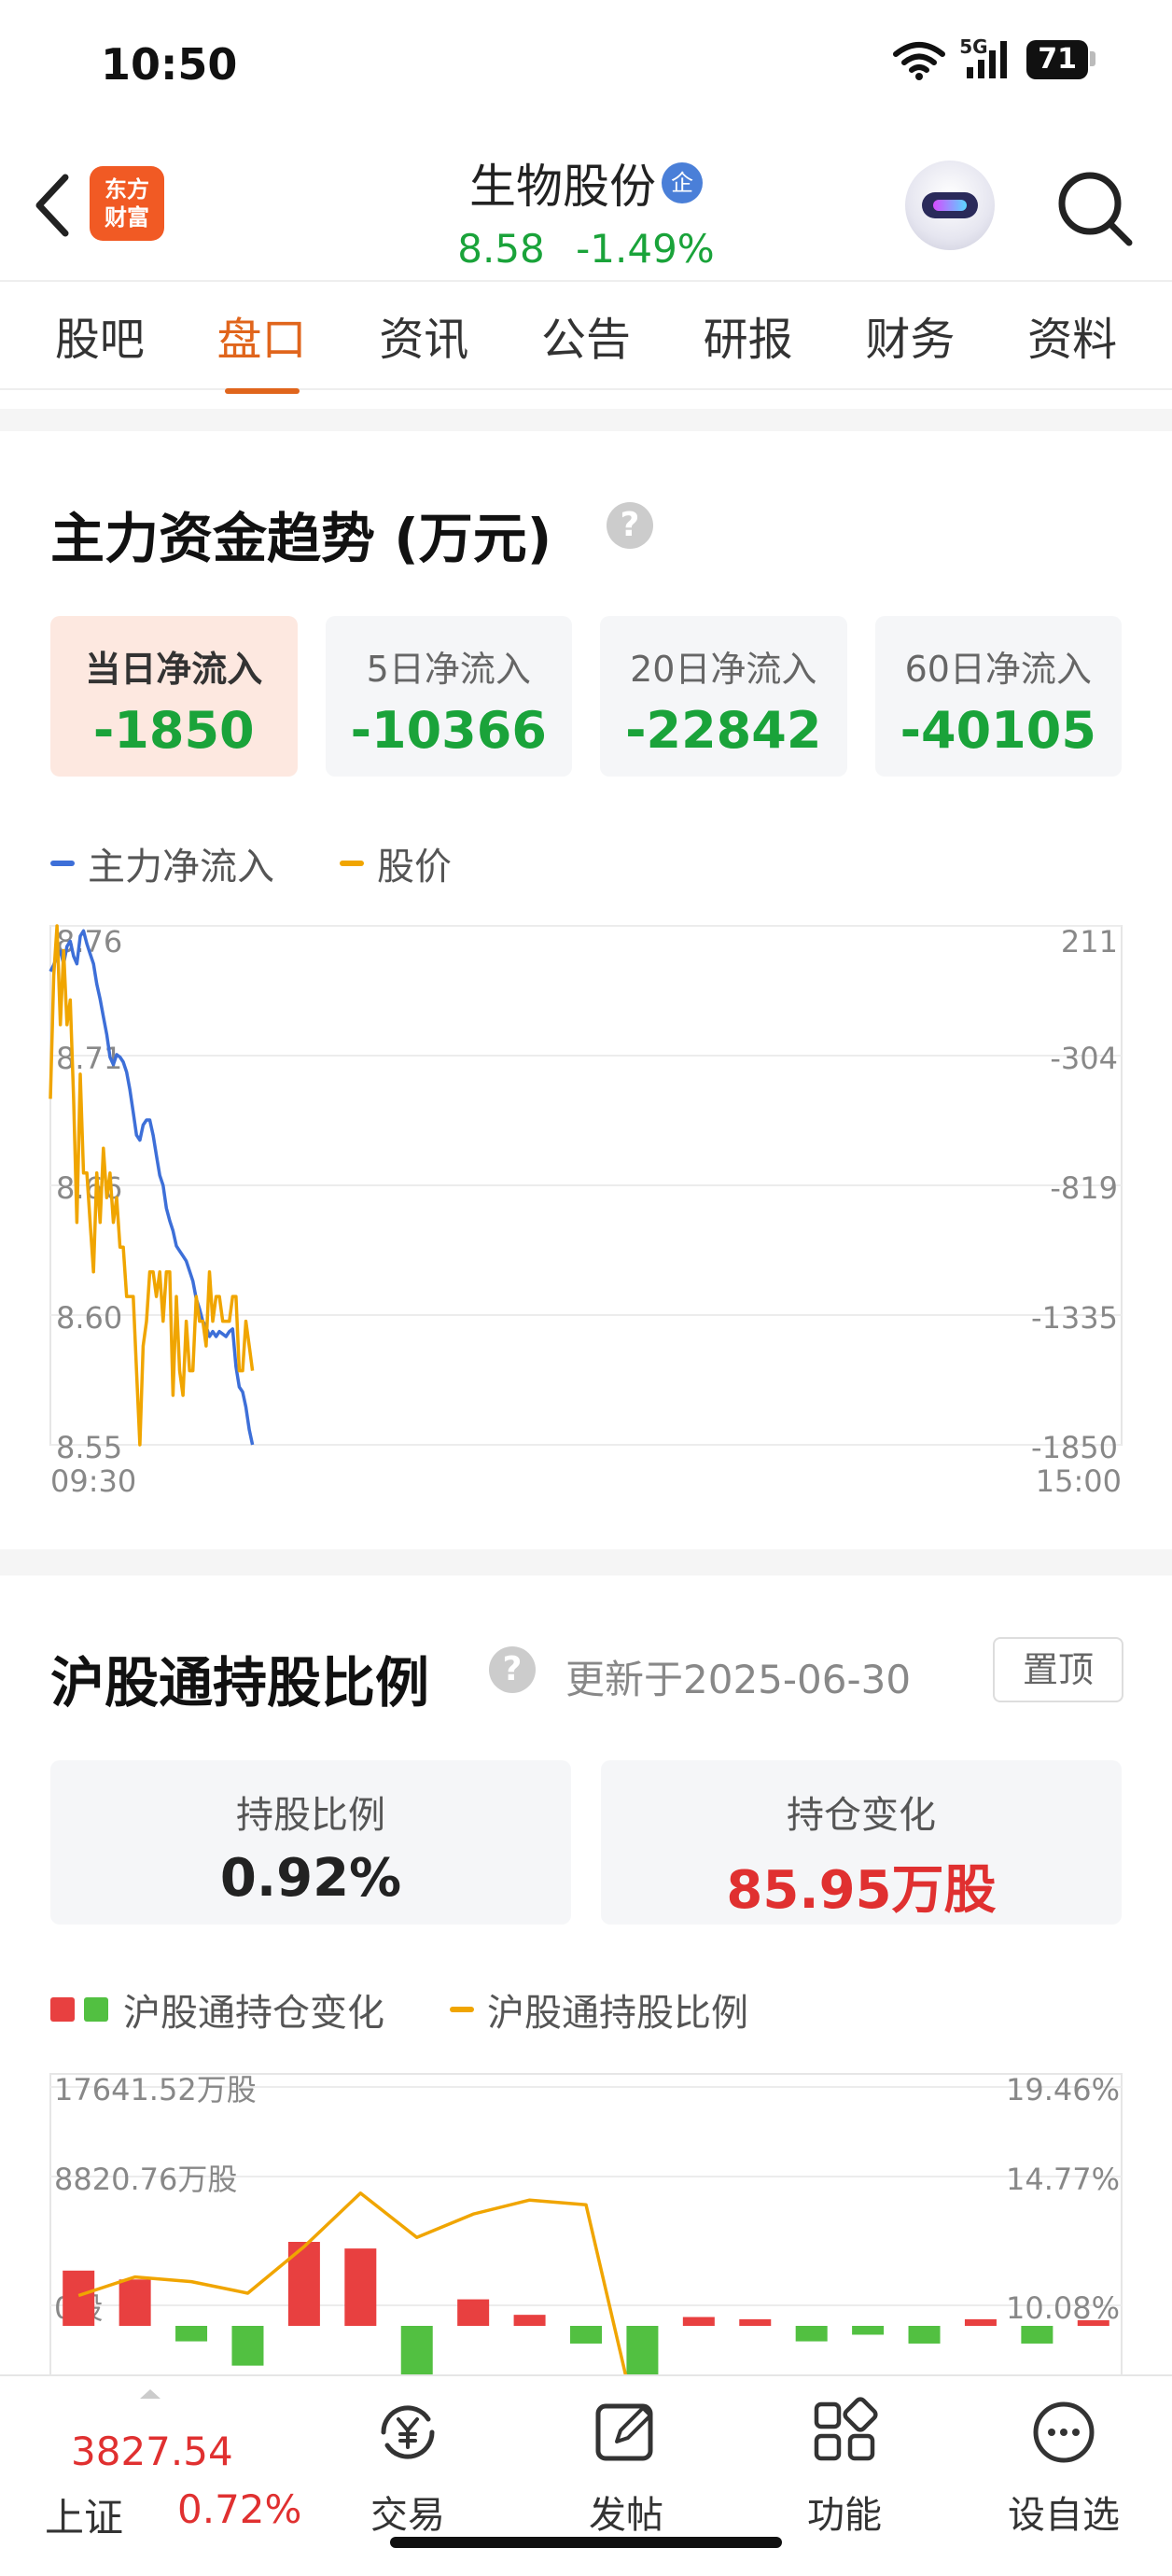 This screenshot has width=1172, height=2576. Describe the element at coordinates (1089, 941) in the screenshot. I see `y-right-tick-label: 211` at that location.